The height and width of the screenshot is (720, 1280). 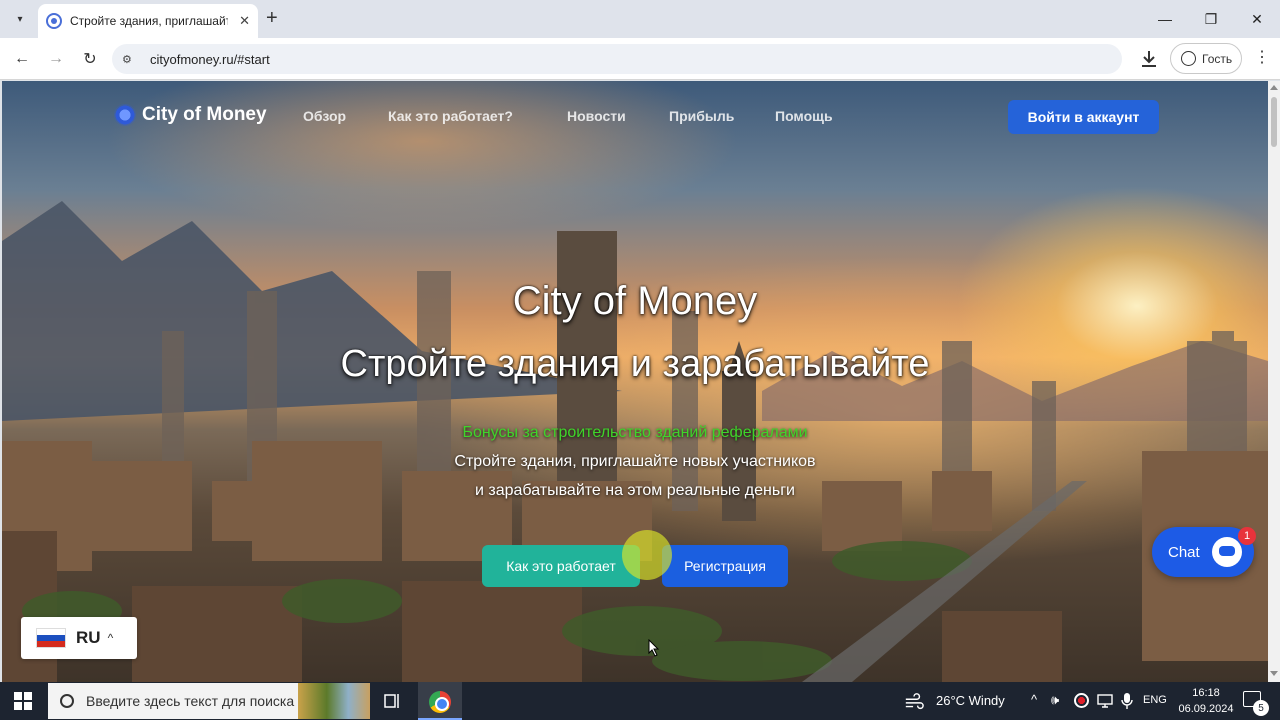 What do you see at coordinates (1083, 117) in the screenshot?
I see `login-button: Войти в аккаунт` at bounding box center [1083, 117].